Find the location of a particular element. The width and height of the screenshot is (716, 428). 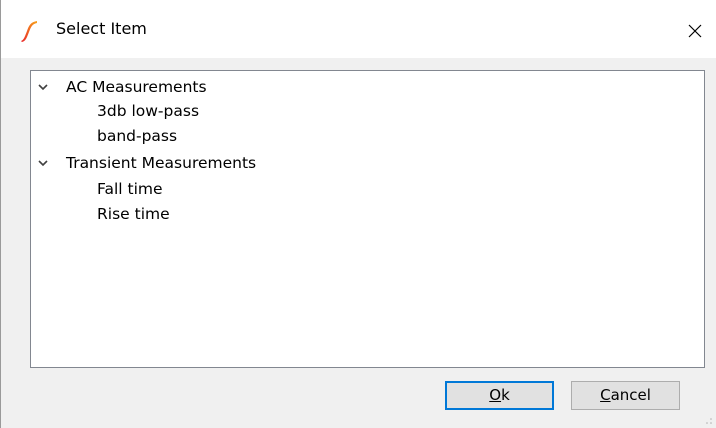

cancel-label-rest: ancel is located at coordinates (630, 395).